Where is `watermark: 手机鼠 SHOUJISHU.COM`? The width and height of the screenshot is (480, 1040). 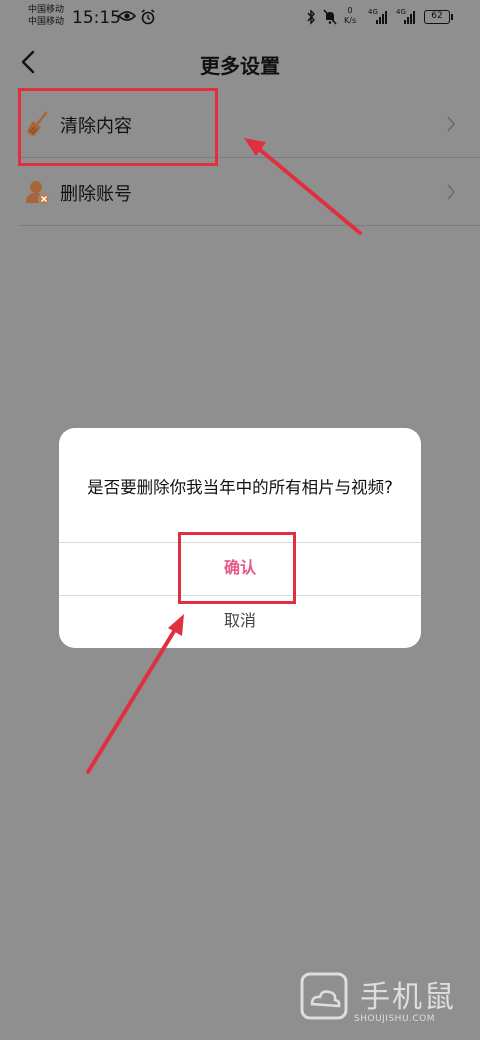
watermark: 手机鼠 SHOUJISHU.COM is located at coordinates (383, 1000).